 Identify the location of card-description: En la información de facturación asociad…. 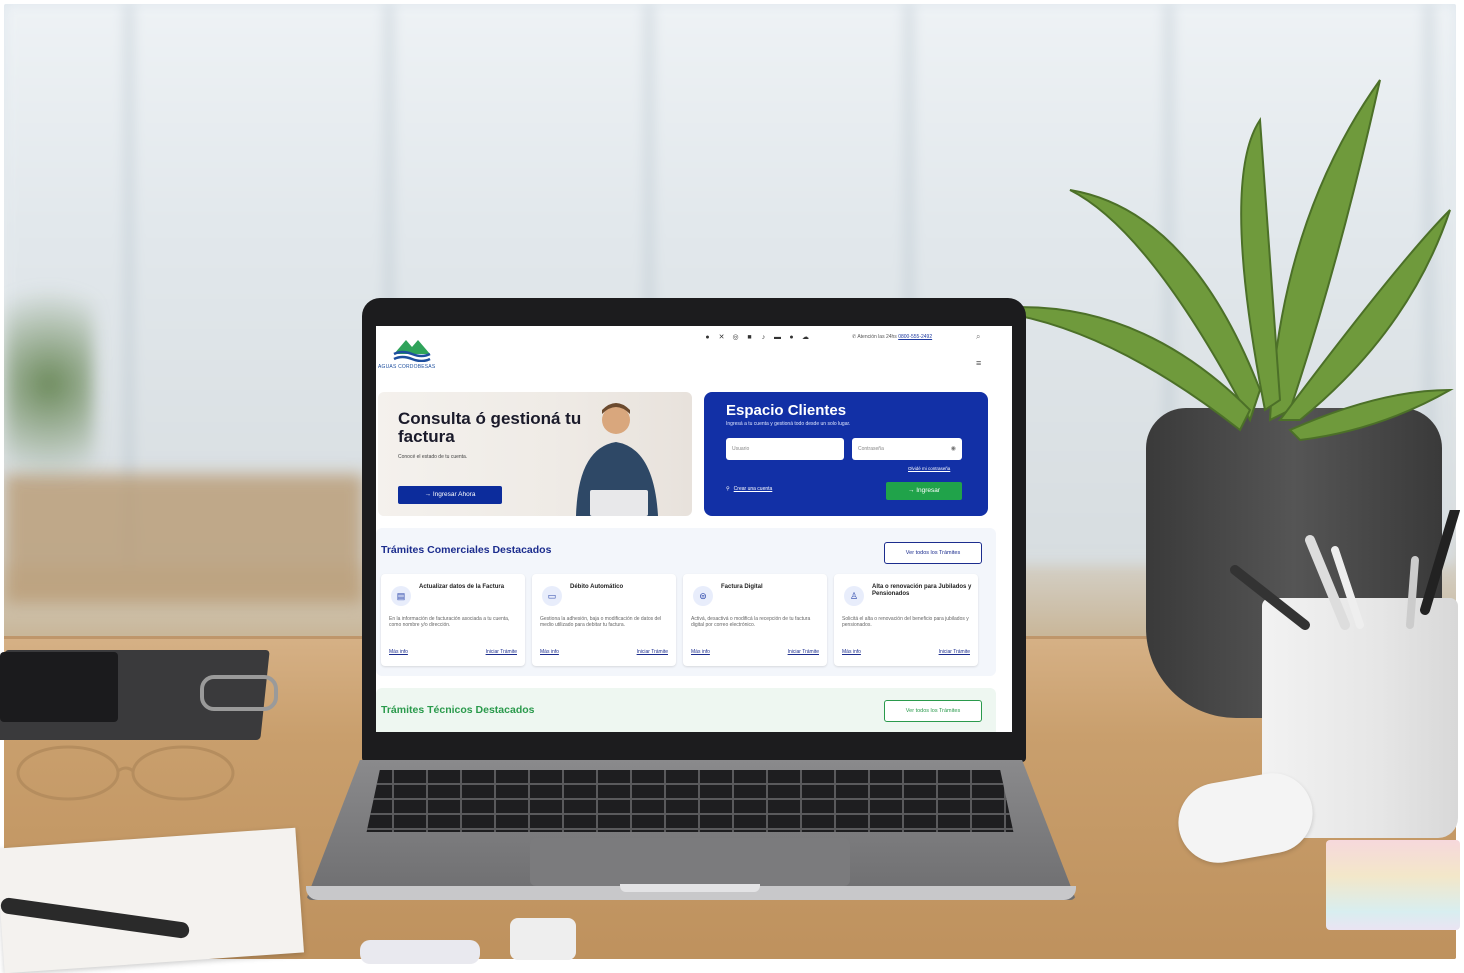
(449, 622).